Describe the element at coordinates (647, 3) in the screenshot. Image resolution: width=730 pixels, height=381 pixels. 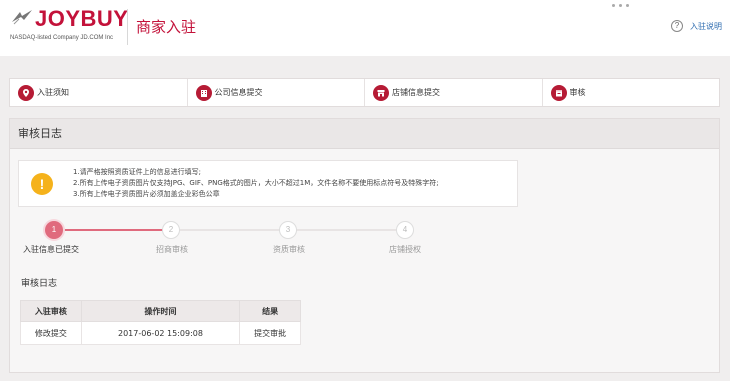
I see `top-dots` at that location.